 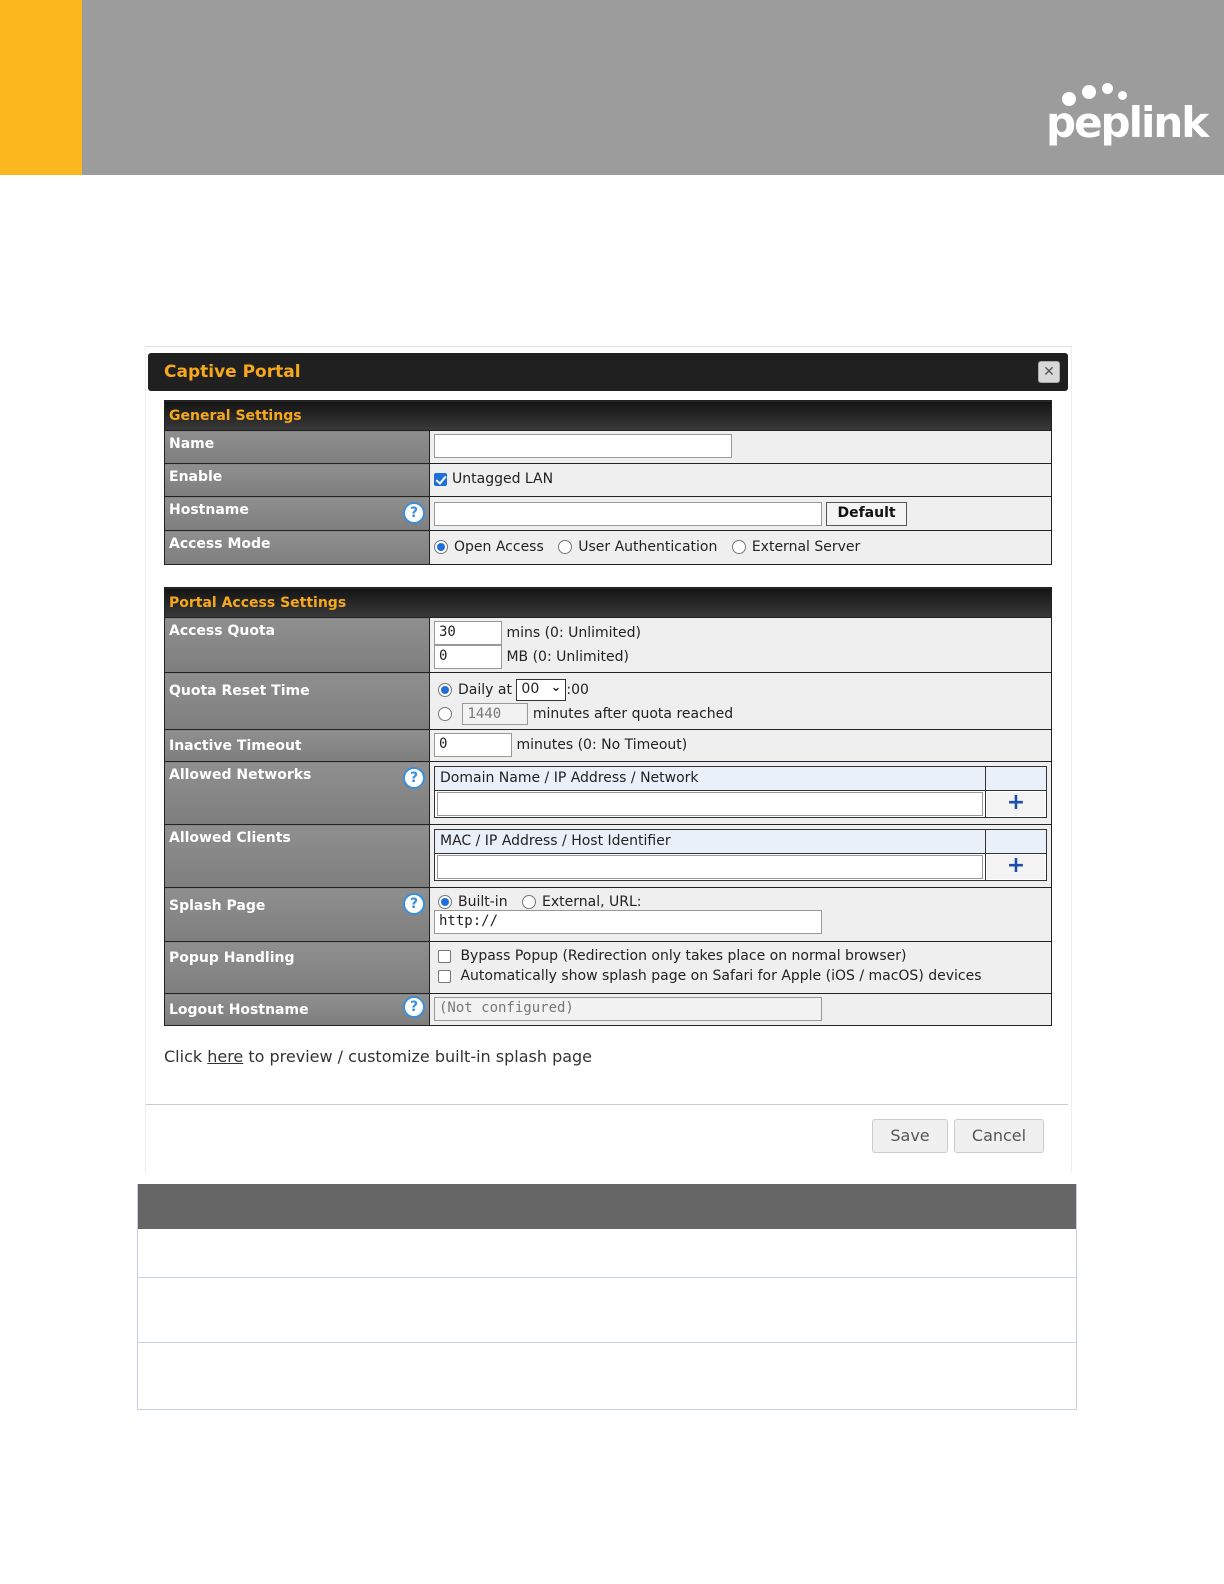 What do you see at coordinates (232, 372) in the screenshot?
I see `dialog-title: Captive Portal` at bounding box center [232, 372].